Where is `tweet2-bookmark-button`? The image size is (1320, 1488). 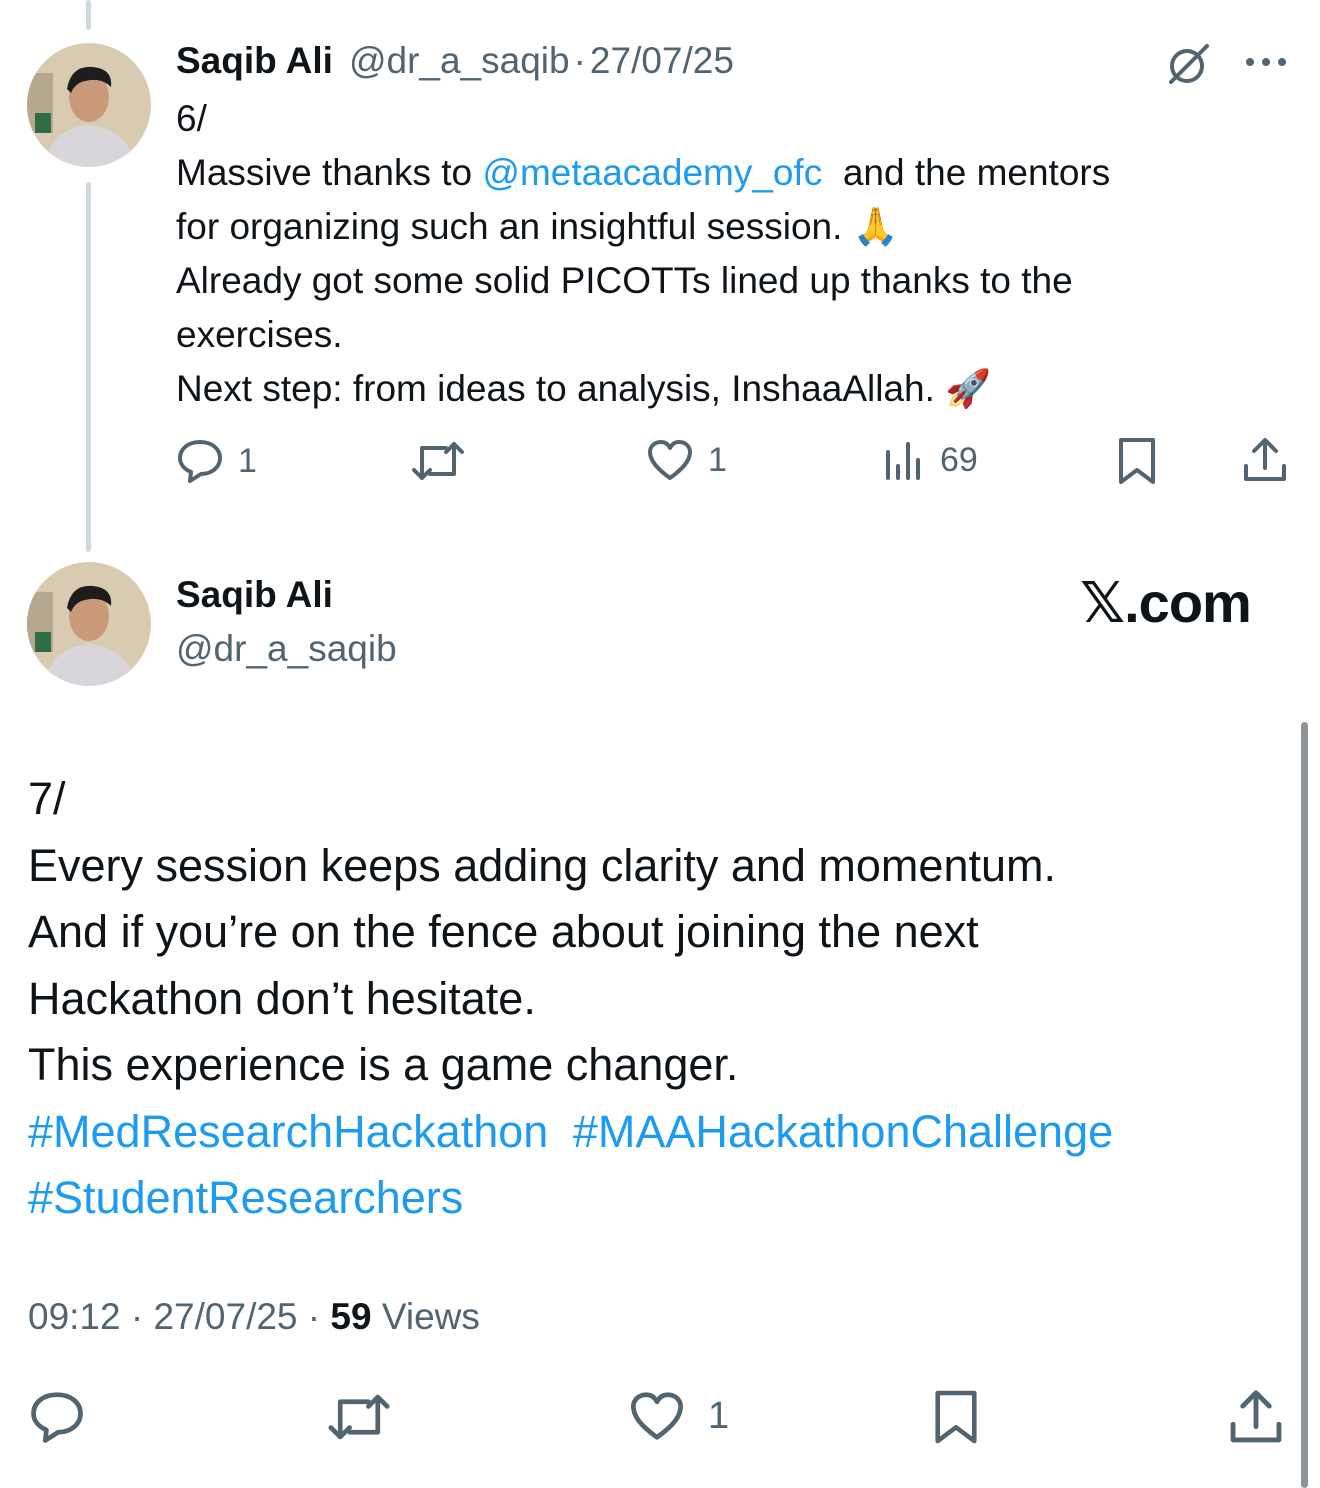
tweet2-bookmark-button is located at coordinates (956, 1417).